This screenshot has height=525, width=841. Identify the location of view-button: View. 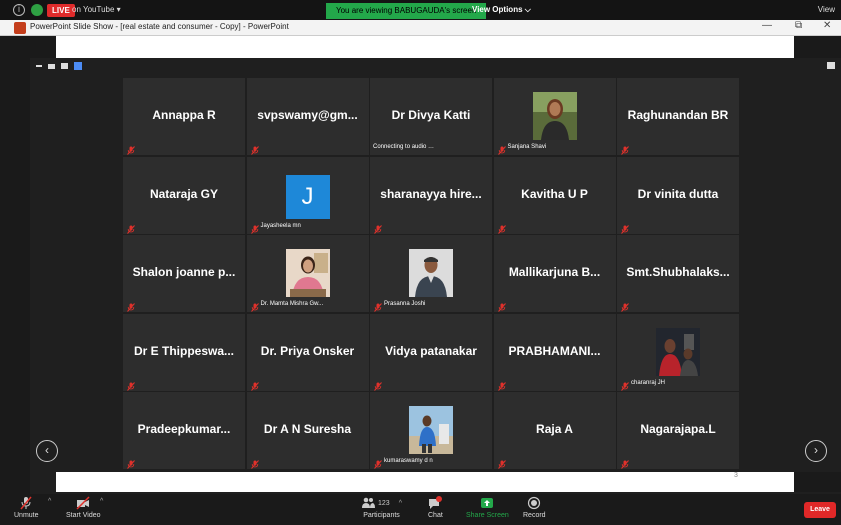
(826, 9).